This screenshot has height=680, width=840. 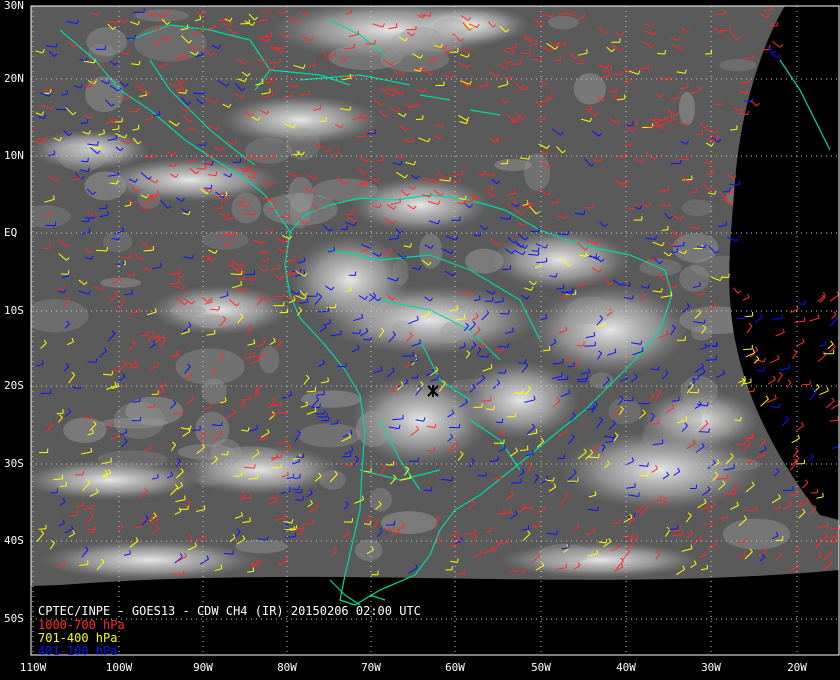 I want to click on lon-label-30w: 30W, so click(x=711, y=667).